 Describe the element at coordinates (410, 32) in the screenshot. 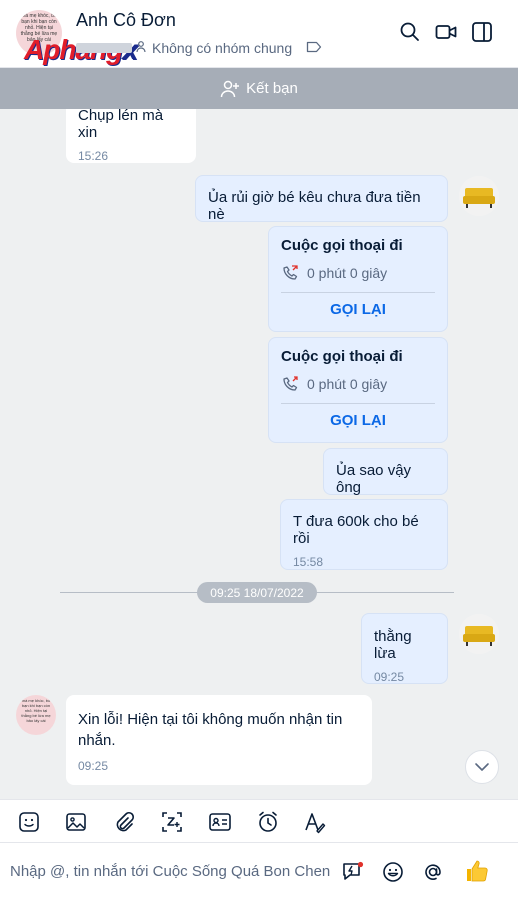

I see `search-icon` at that location.